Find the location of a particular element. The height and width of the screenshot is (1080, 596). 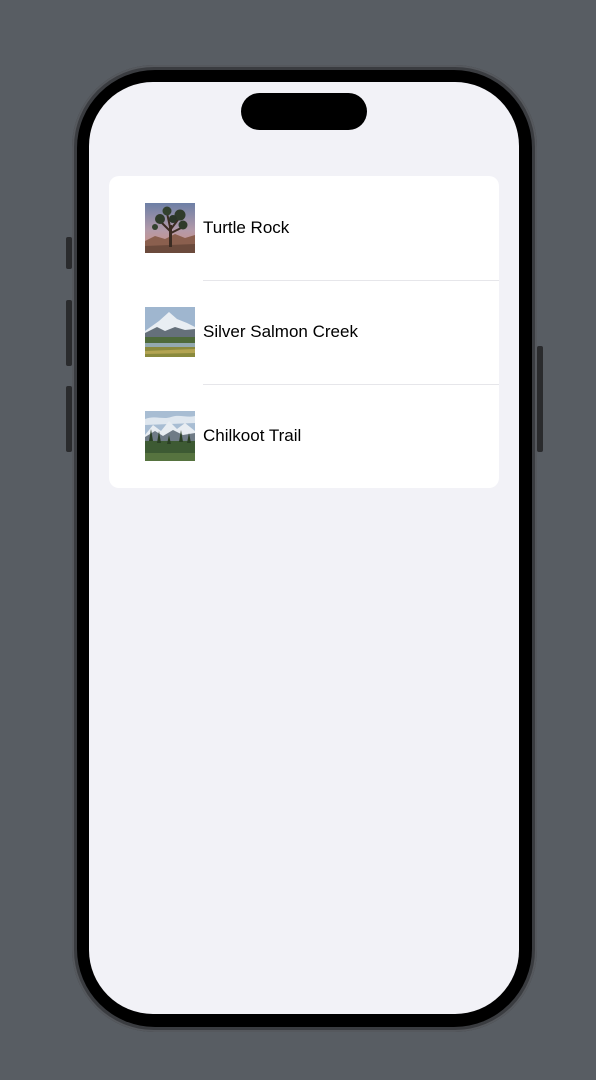

list-item-label: Turtle Rock is located at coordinates (246, 227).